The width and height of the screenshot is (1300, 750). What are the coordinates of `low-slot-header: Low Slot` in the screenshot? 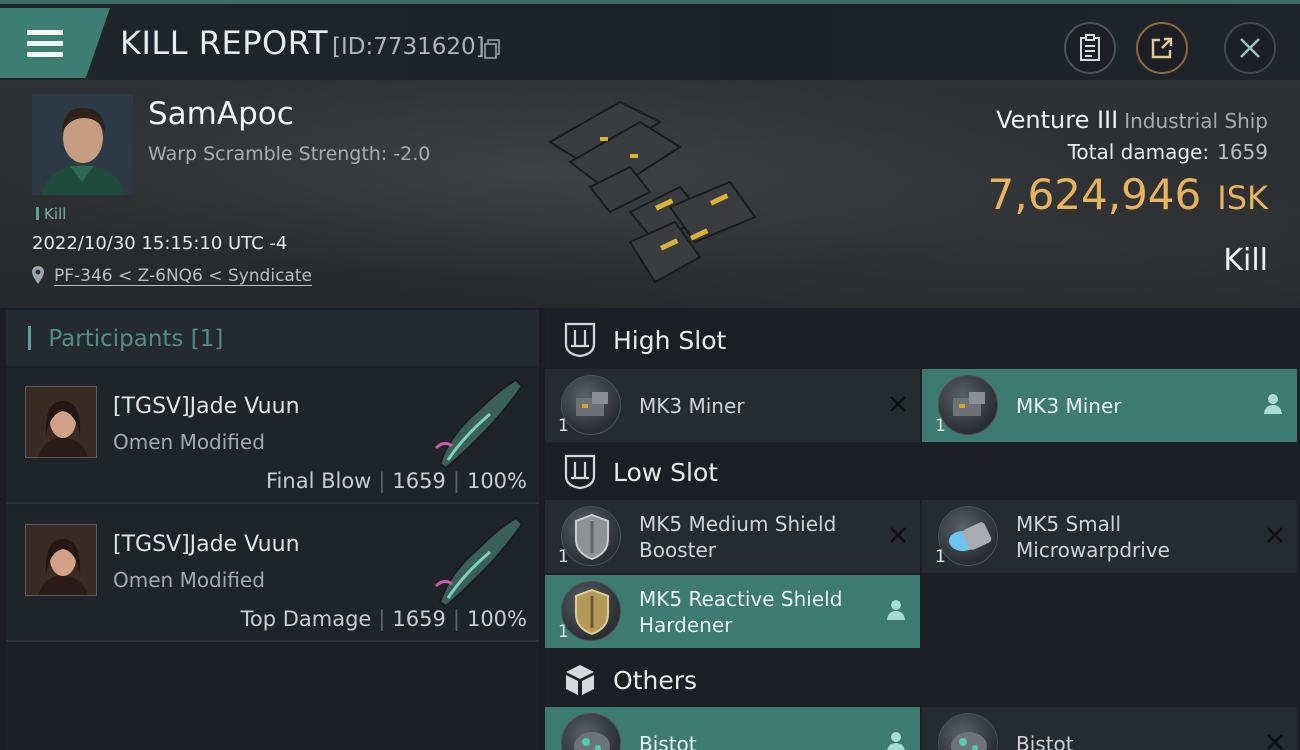 It's located at (922, 471).